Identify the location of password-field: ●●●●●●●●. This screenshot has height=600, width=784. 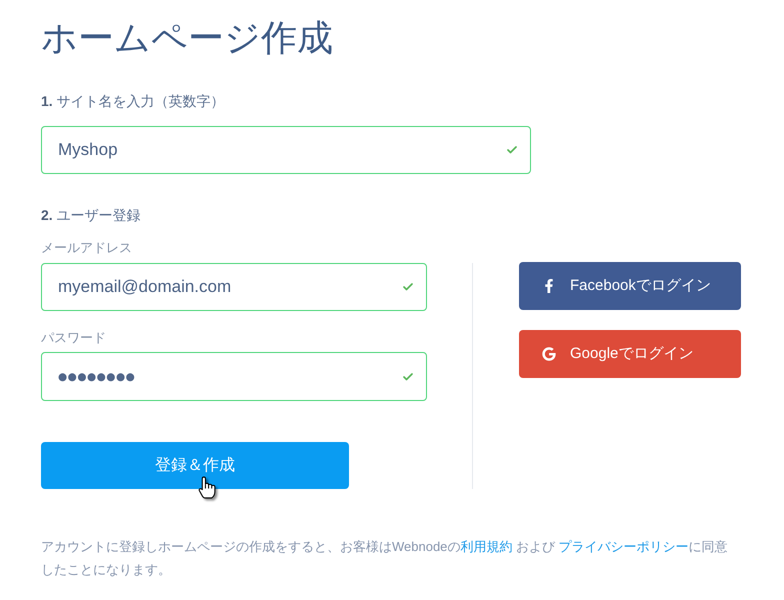
(234, 376).